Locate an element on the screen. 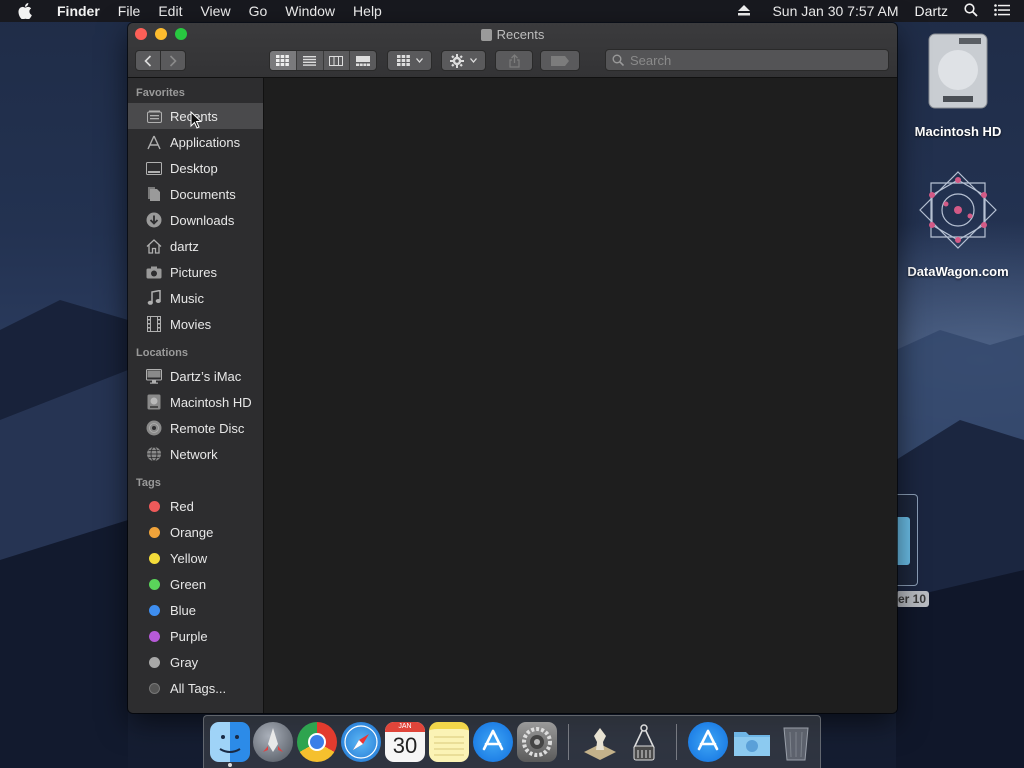  sidebar-tag-blue: Blue is located at coordinates (195, 610).